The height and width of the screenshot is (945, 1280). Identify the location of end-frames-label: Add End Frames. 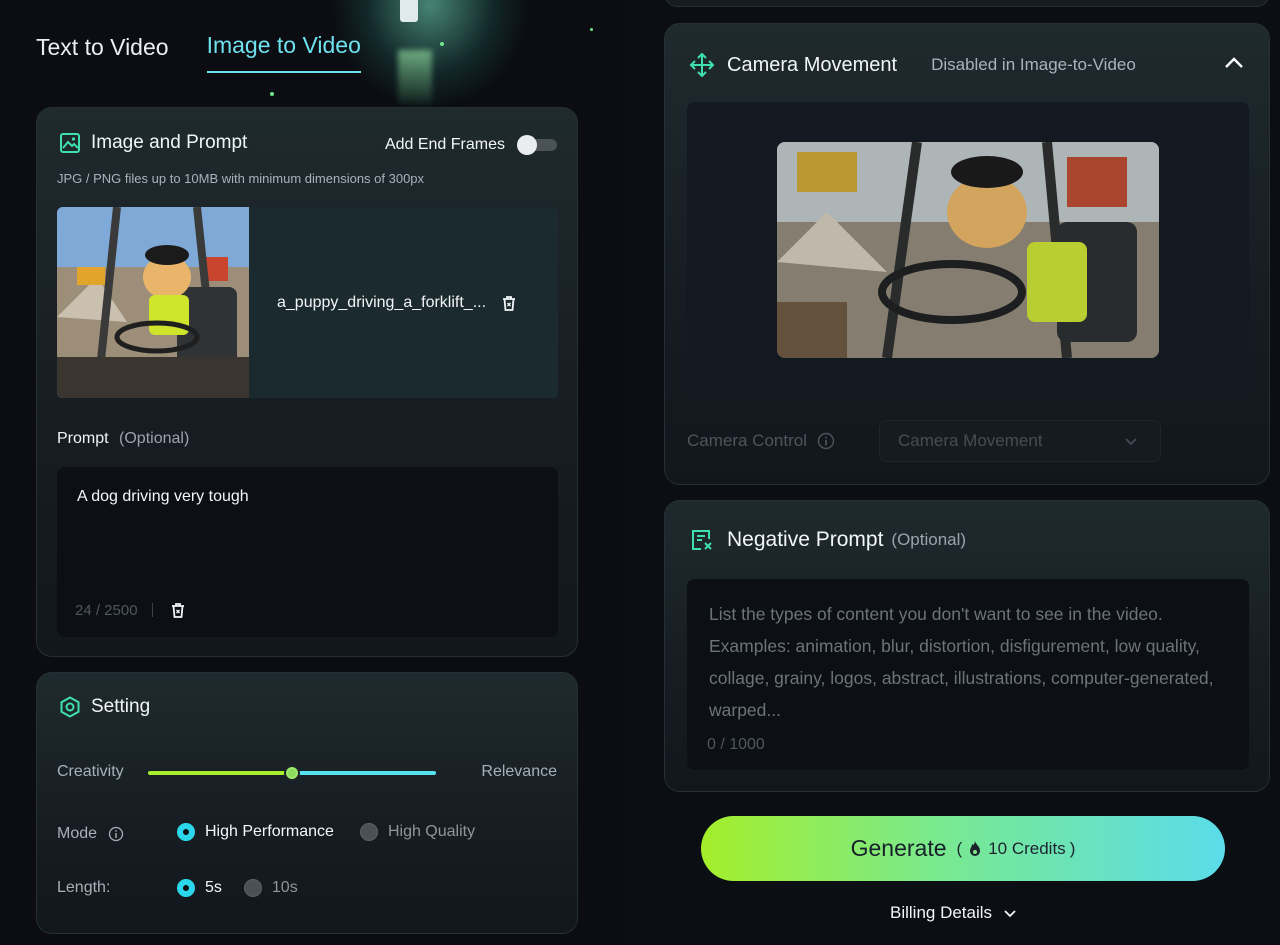
(444, 144).